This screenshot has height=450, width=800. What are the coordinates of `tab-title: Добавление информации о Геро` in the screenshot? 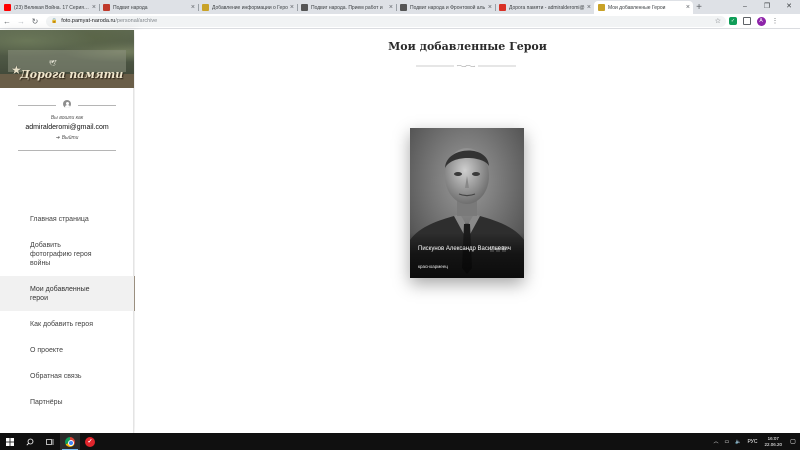 It's located at (250, 7).